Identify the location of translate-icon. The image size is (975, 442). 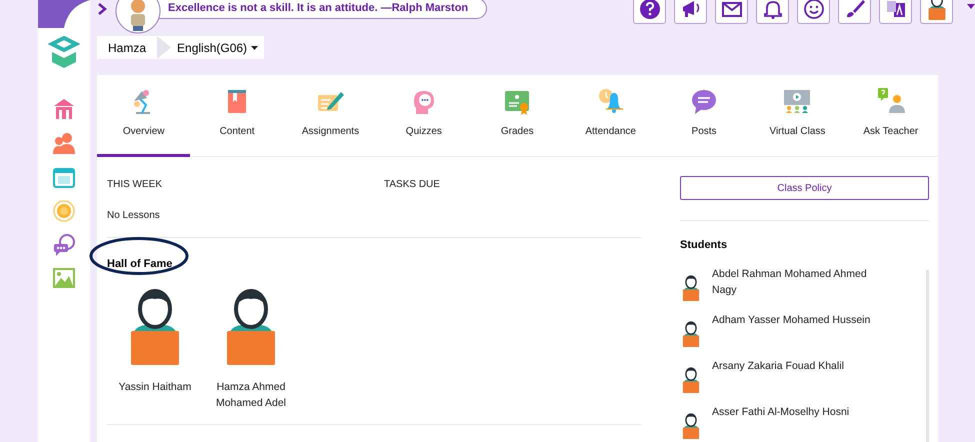
(895, 12).